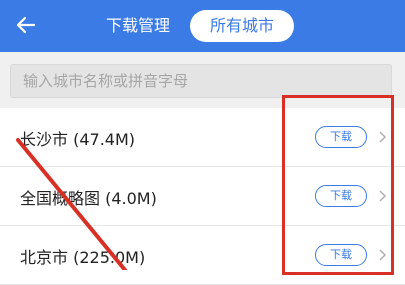 The height and width of the screenshot is (285, 405). Describe the element at coordinates (78, 139) in the screenshot. I see `city-name: 长沙市 (47.4M)` at that location.